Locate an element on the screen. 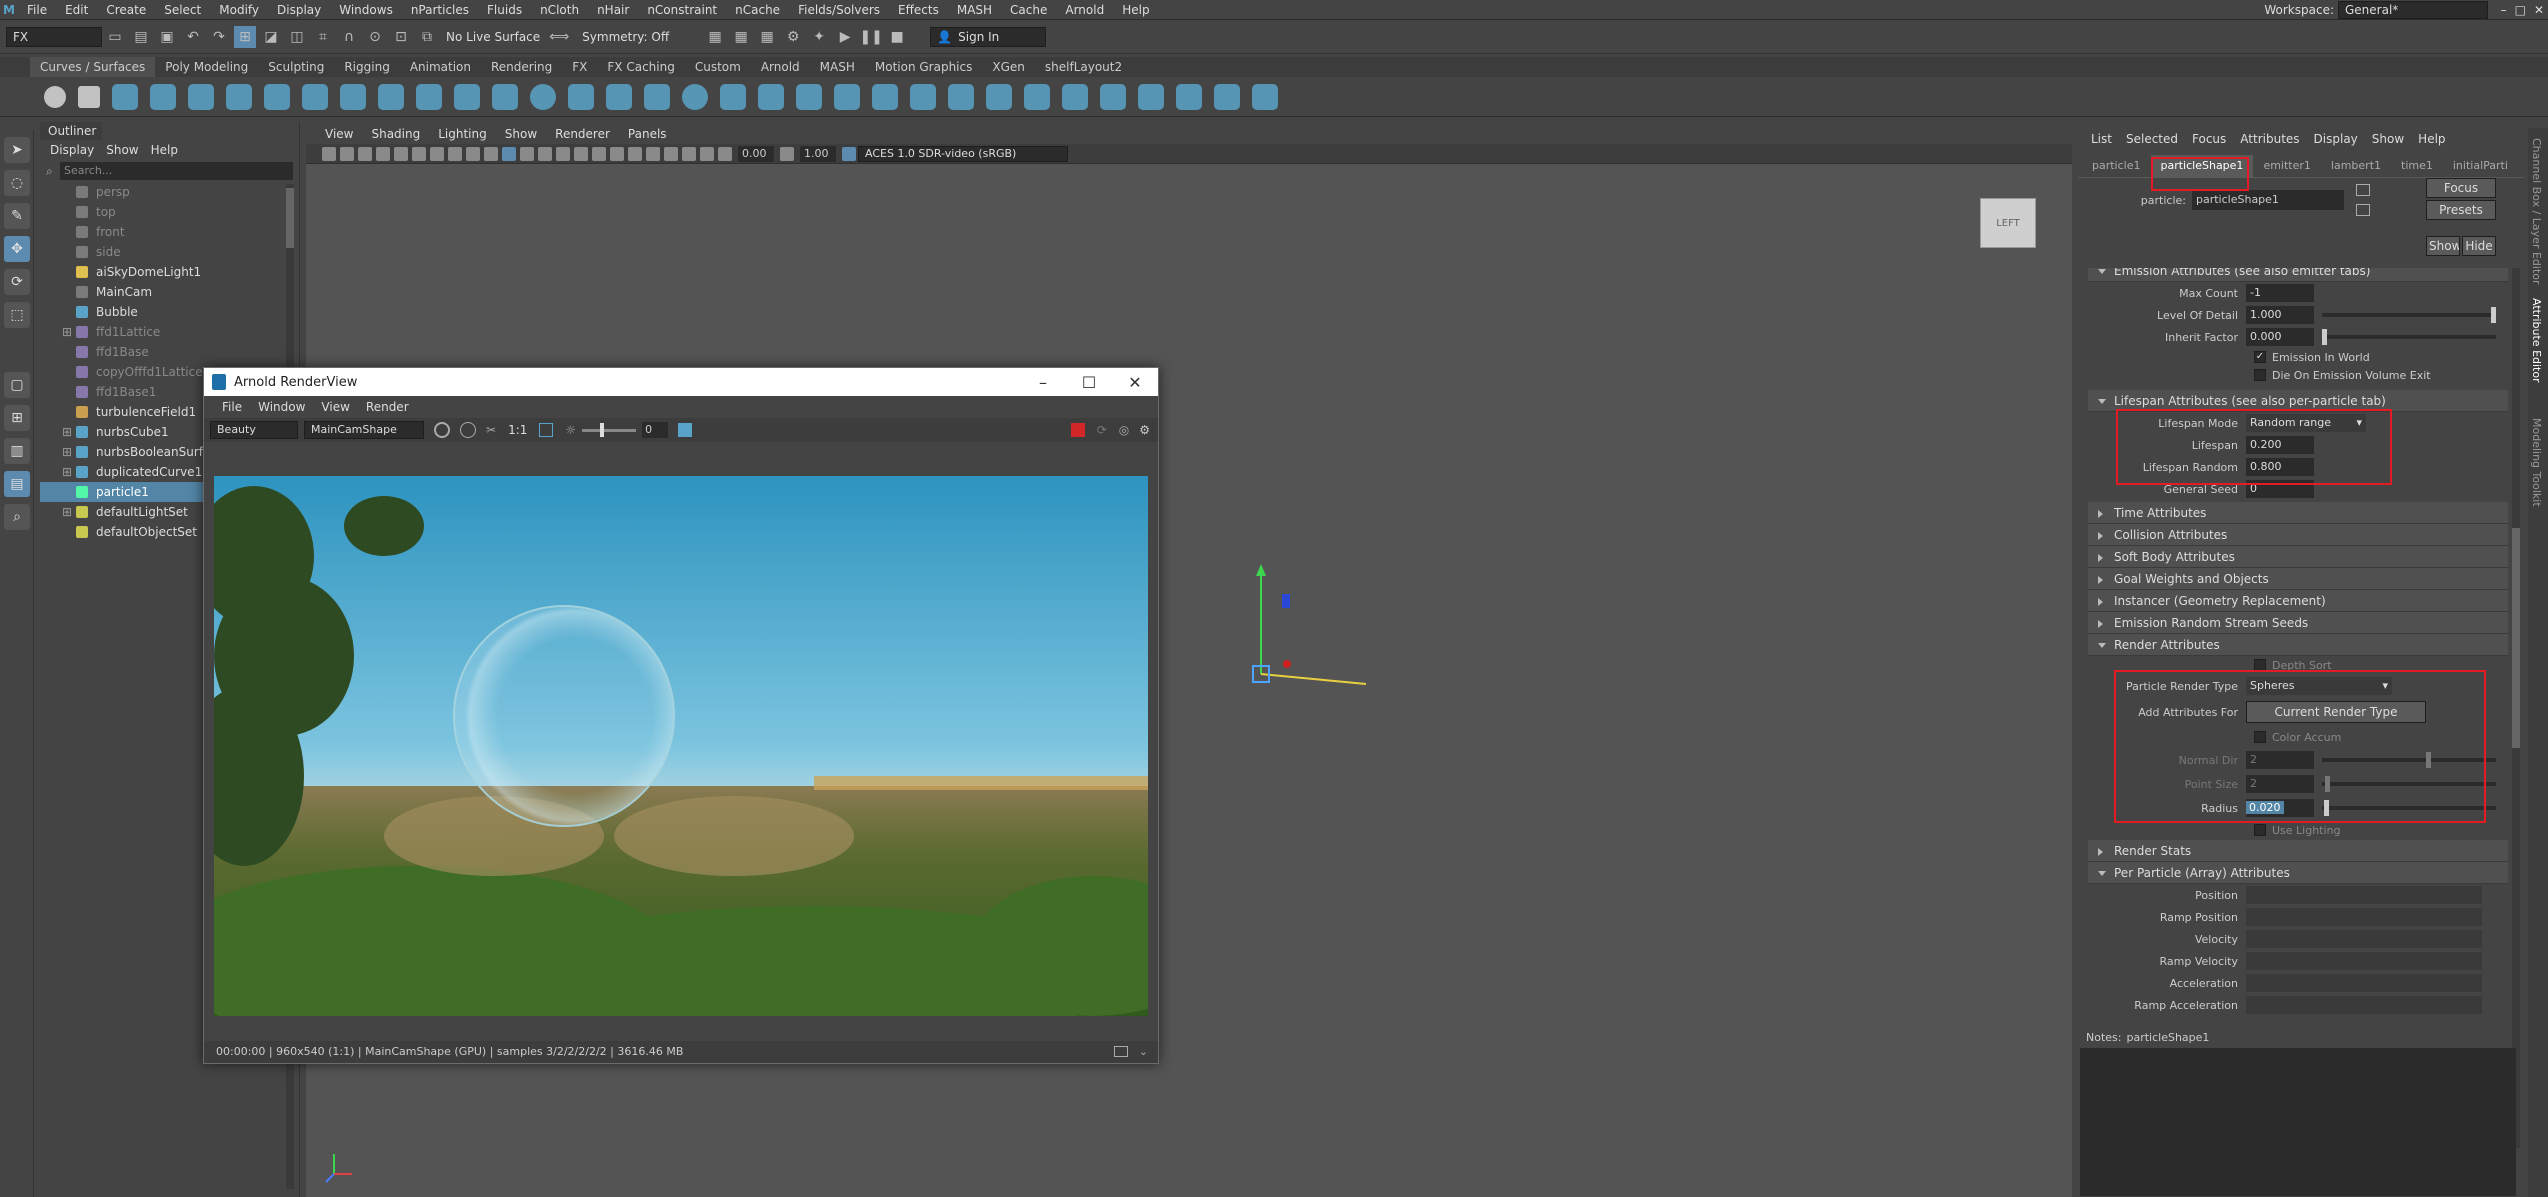 The height and width of the screenshot is (1197, 2548). ae-menu-help: Help is located at coordinates (2431, 139).